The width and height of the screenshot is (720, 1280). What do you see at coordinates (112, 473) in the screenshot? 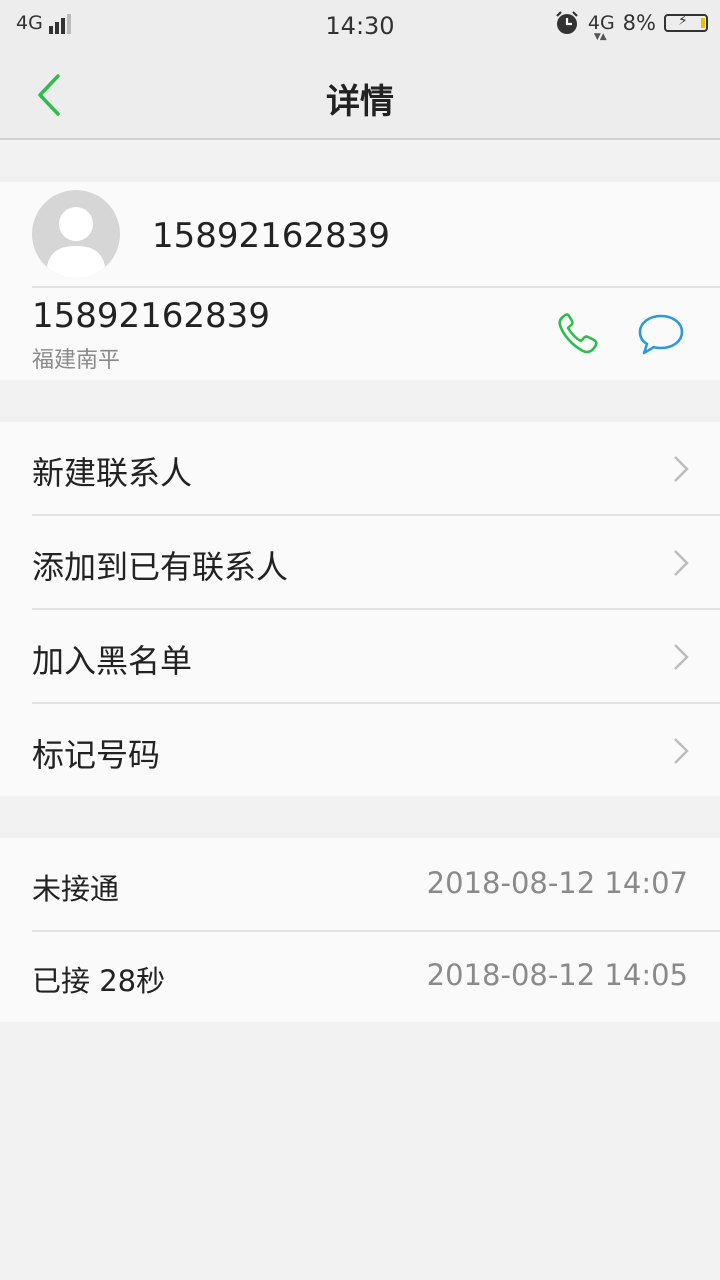
I see `action-label: 新建联系人` at bounding box center [112, 473].